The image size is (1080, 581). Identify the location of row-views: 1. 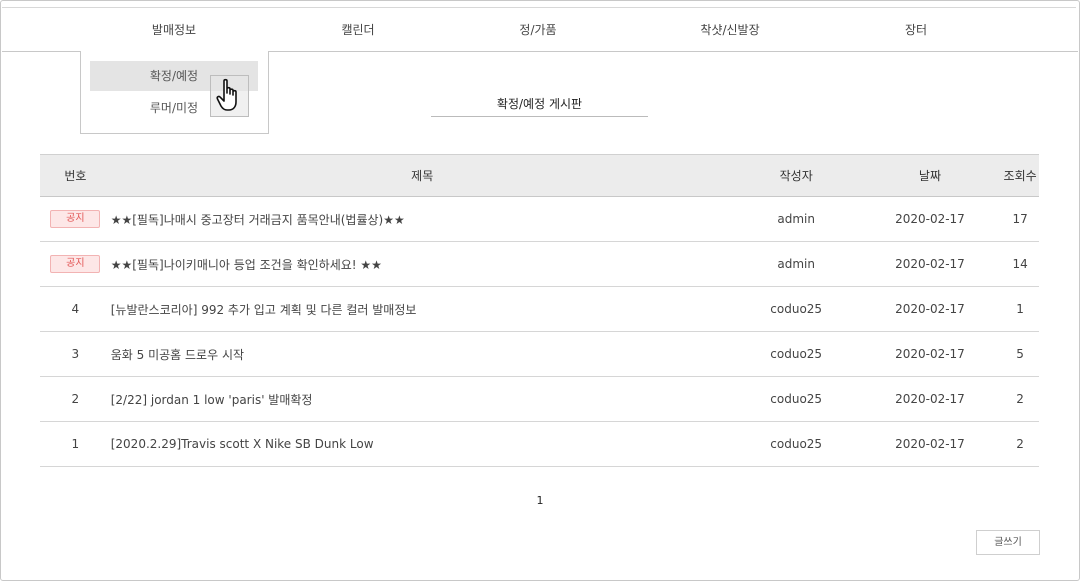
(1020, 309).